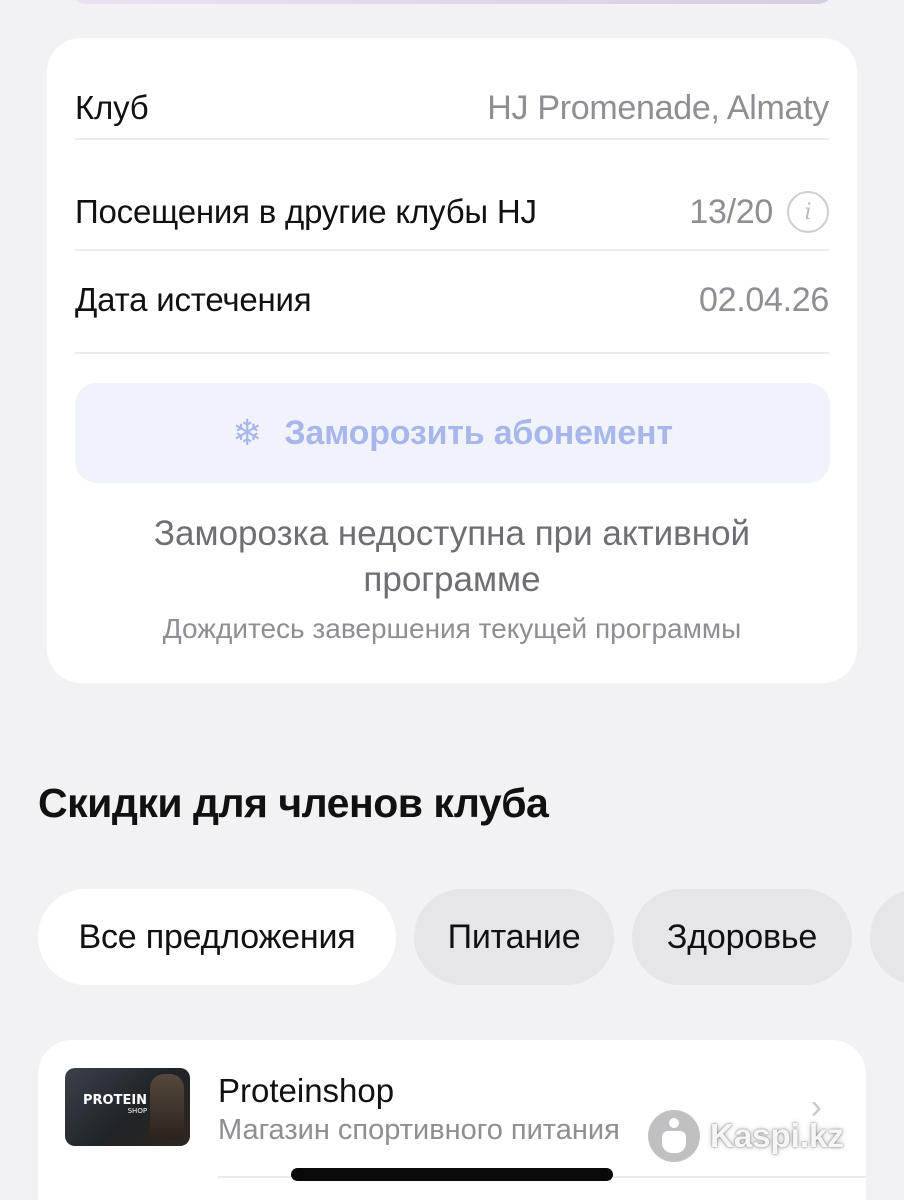  I want to click on club-value: HJ Promenade, Almaty, so click(658, 107).